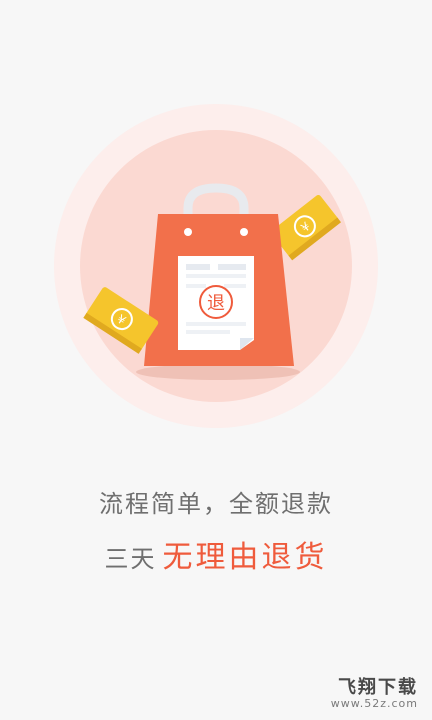 The height and width of the screenshot is (720, 432). I want to click on watermark-url: www.52z.com, so click(374, 703).